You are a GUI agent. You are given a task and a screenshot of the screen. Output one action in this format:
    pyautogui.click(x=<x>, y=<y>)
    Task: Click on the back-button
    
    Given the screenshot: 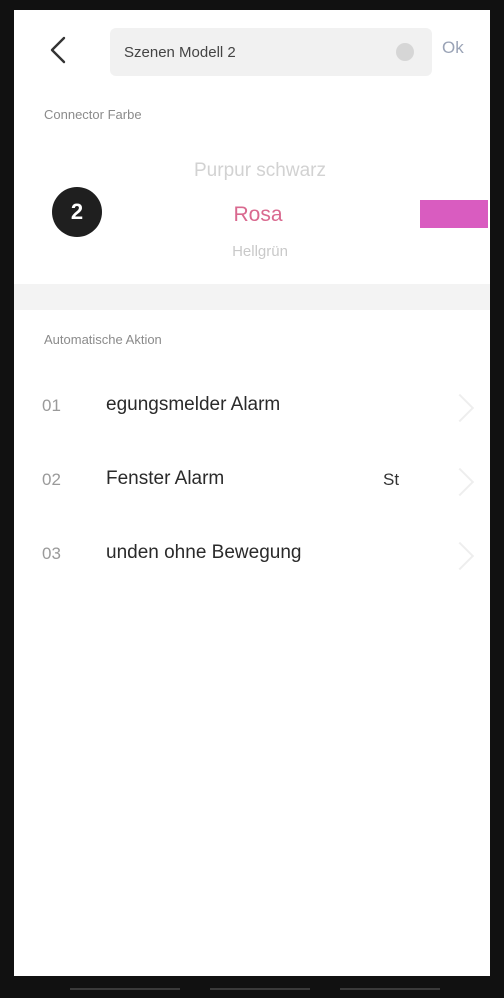 What is the action you would take?
    pyautogui.click(x=60, y=50)
    